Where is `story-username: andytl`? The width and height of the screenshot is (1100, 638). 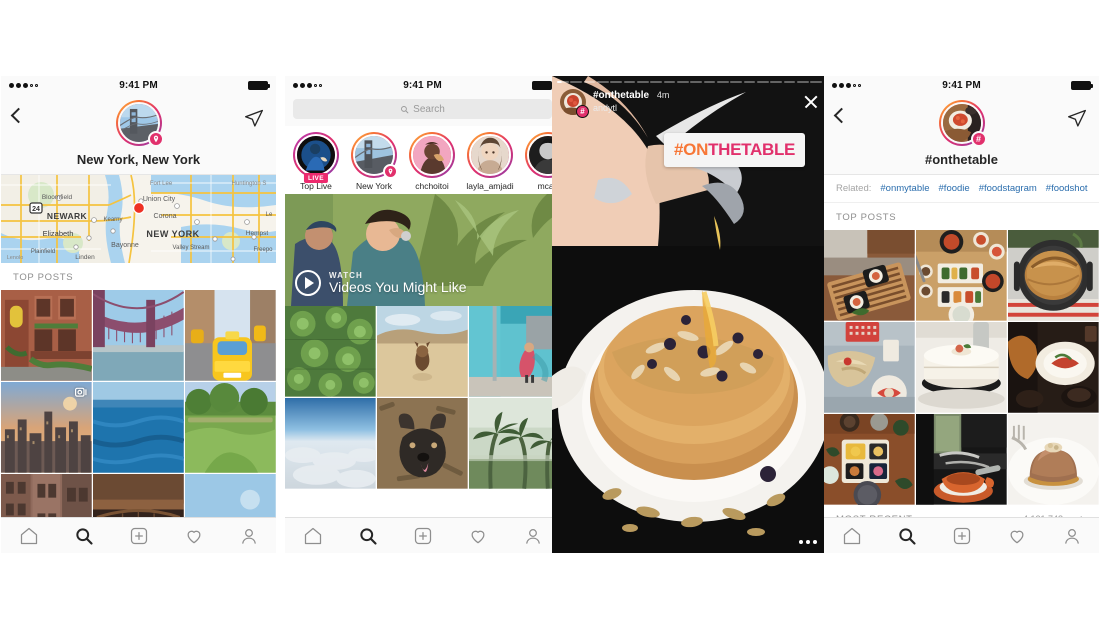
story-username: andytl is located at coordinates (605, 107).